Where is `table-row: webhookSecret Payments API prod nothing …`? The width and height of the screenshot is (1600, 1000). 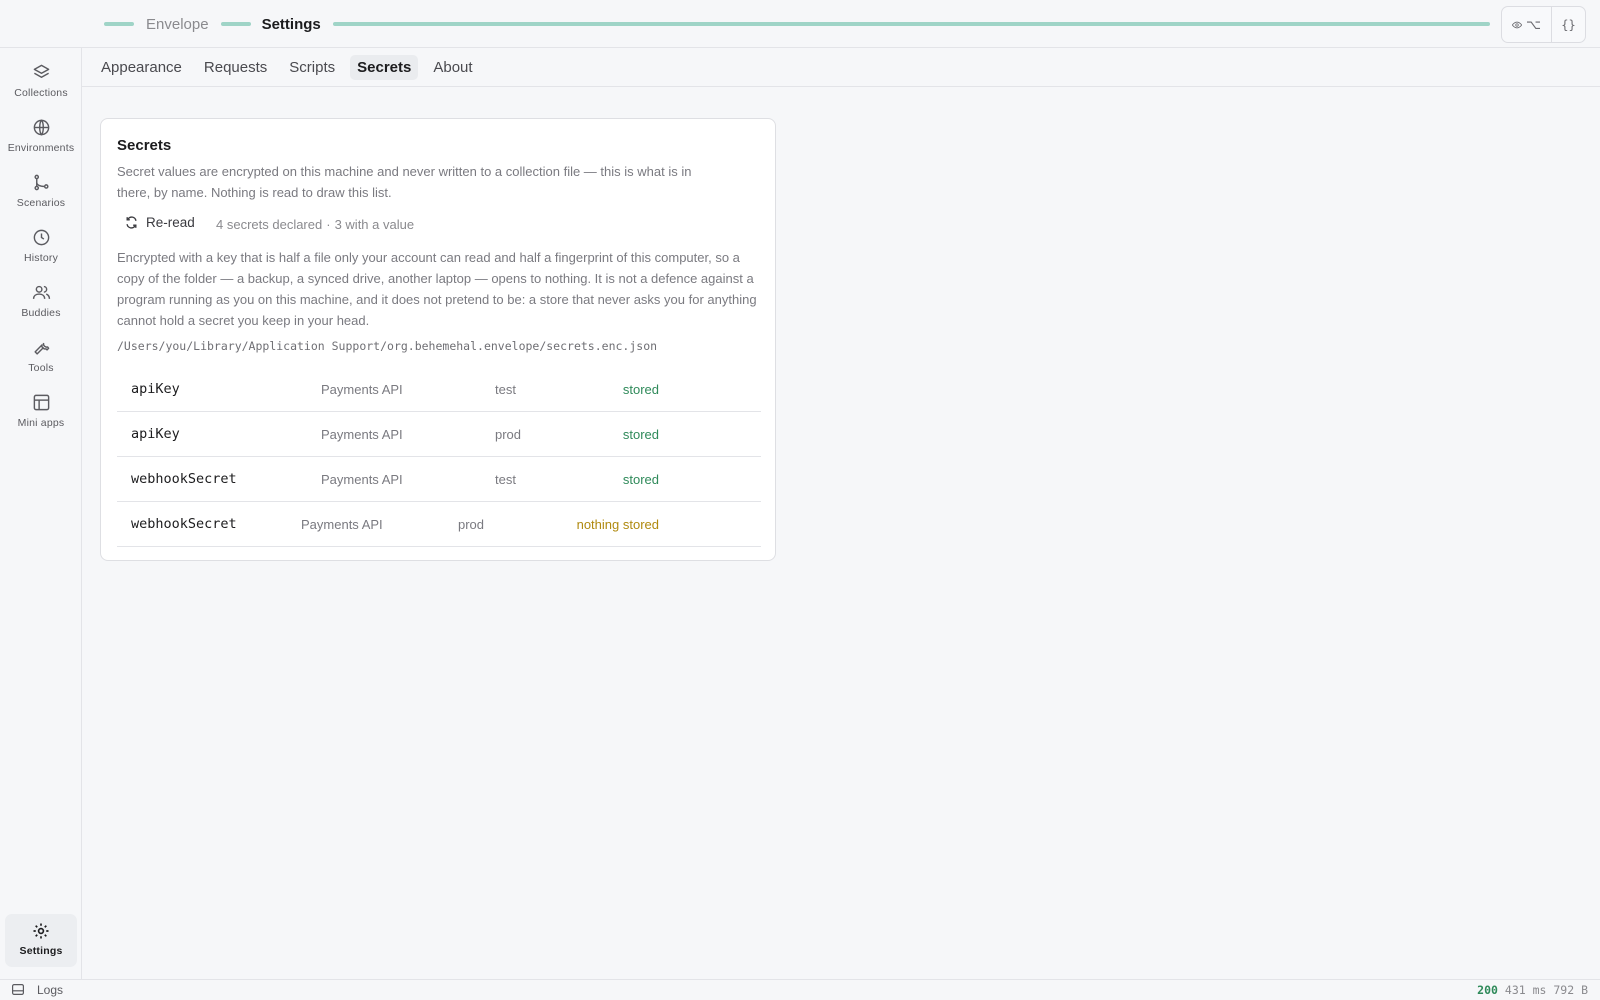 table-row: webhookSecret Payments API prod nothing … is located at coordinates (439, 524).